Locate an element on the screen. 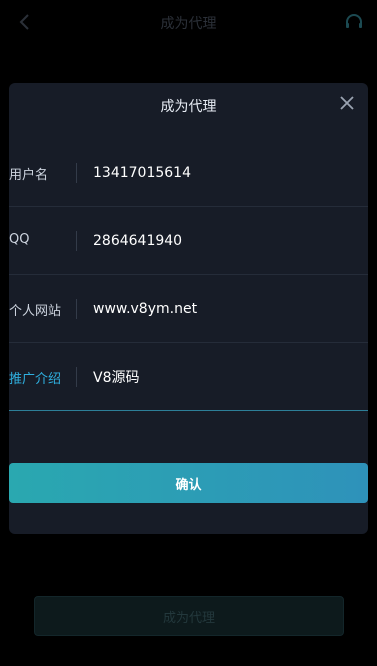 The image size is (377, 666). close-button is located at coordinates (347, 104).